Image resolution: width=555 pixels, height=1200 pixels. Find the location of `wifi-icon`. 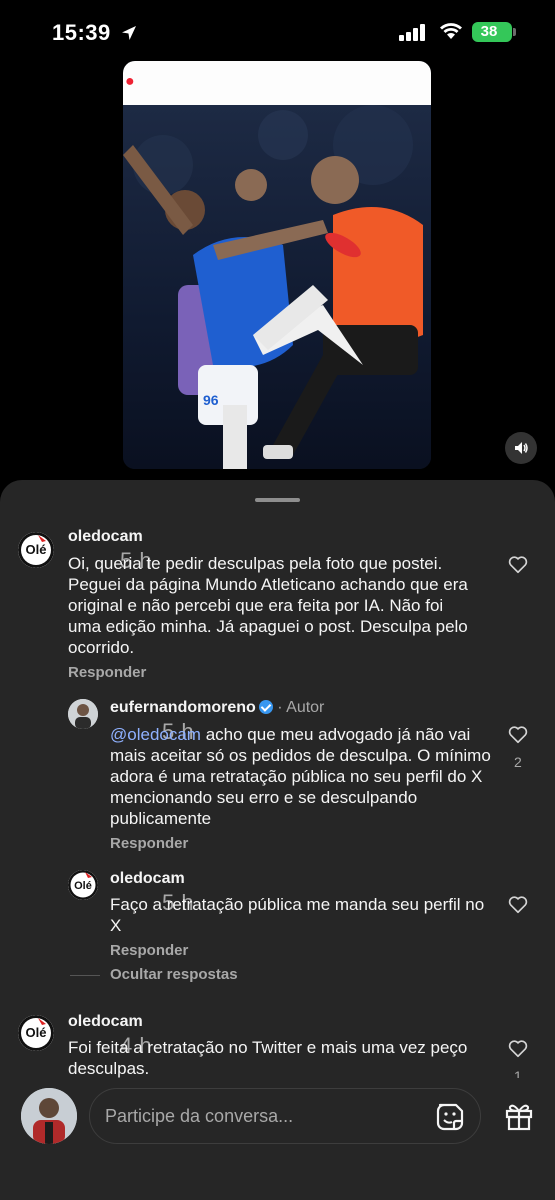

wifi-icon is located at coordinates (451, 31).